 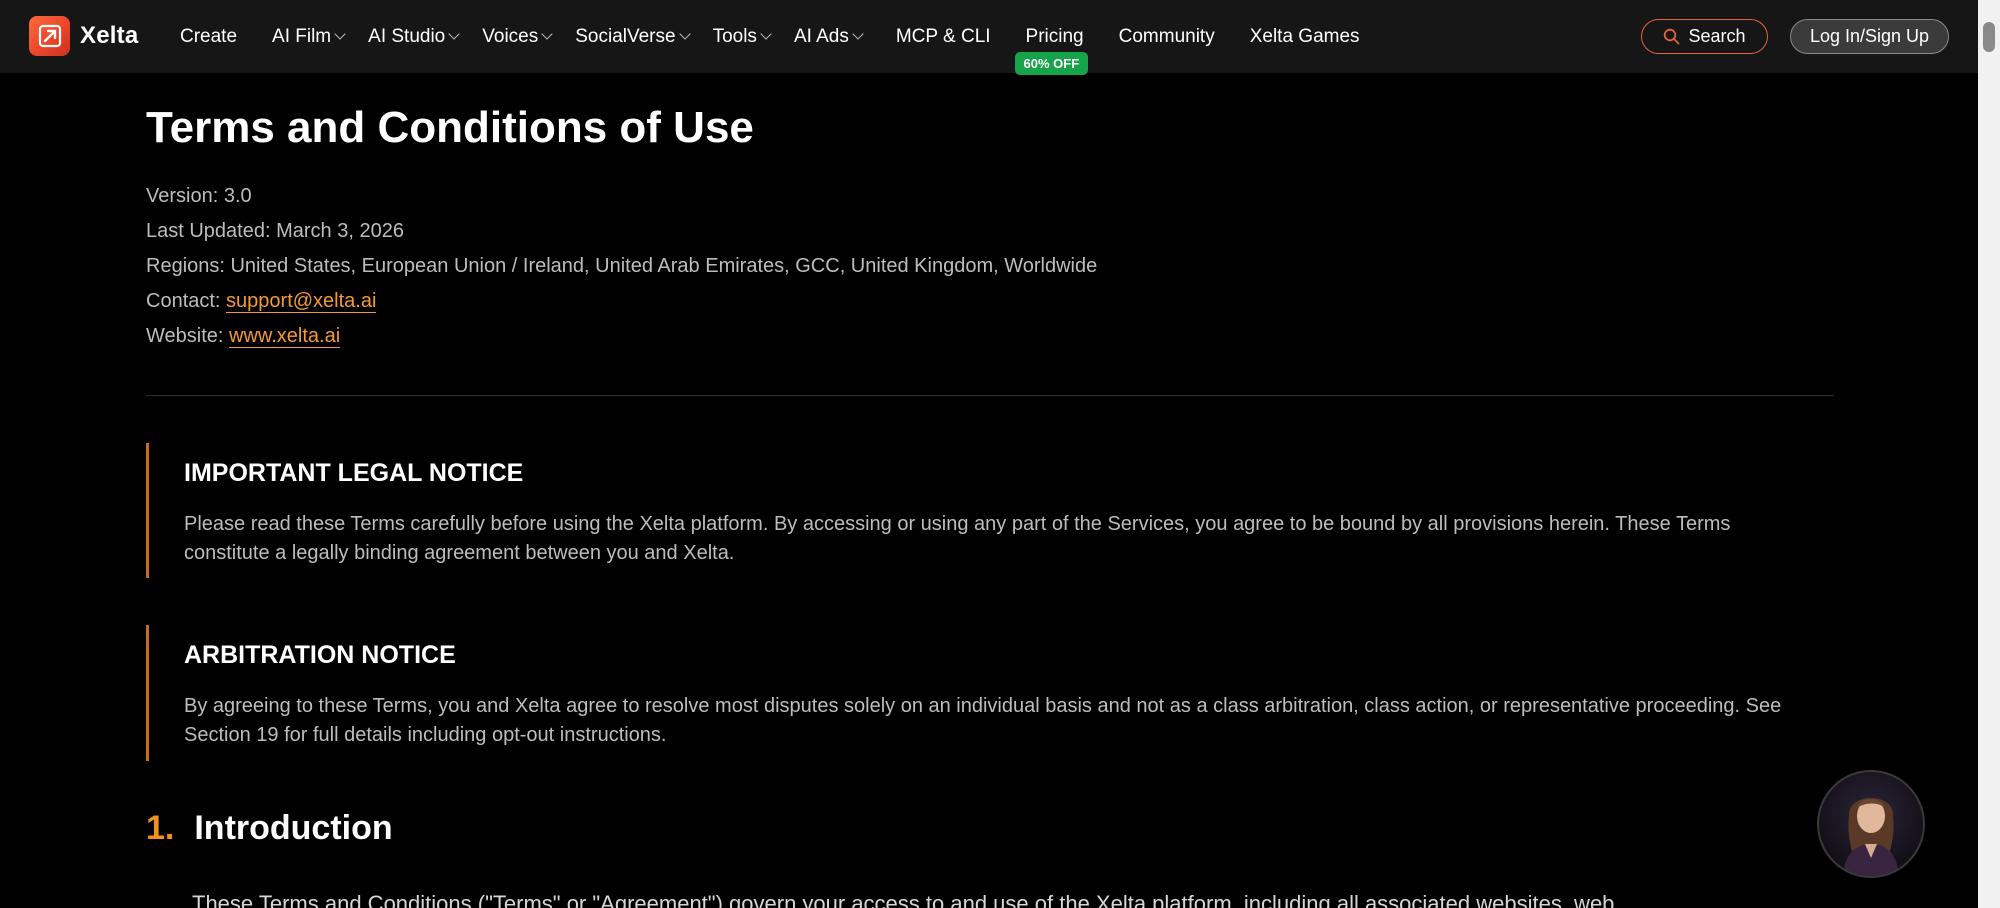 I want to click on section-title: Introduction, so click(x=293, y=828).